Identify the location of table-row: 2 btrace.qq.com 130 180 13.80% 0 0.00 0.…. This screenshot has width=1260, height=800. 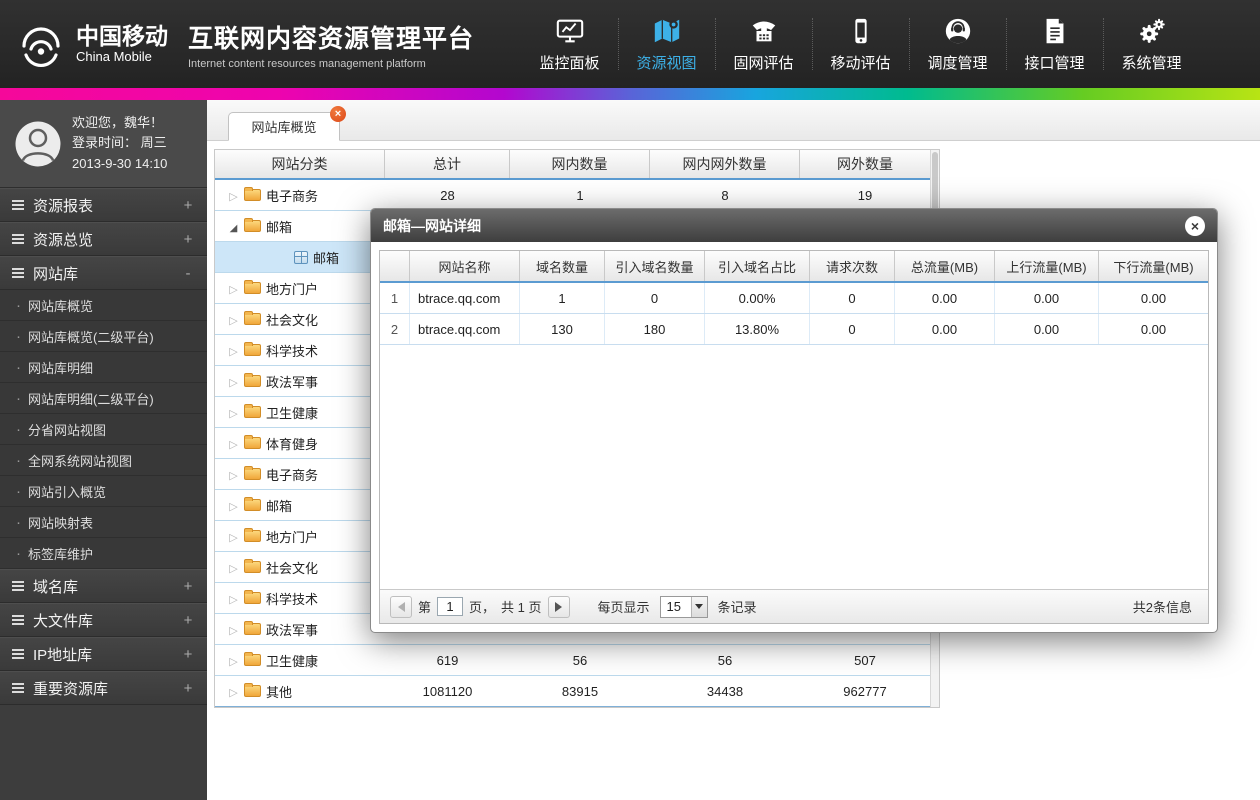
(794, 329).